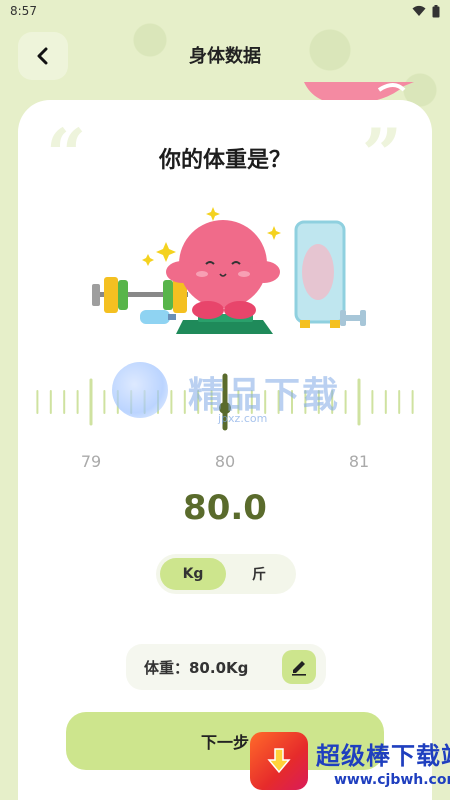  I want to click on weight-summary: 体重：80.0Kg, so click(226, 667).